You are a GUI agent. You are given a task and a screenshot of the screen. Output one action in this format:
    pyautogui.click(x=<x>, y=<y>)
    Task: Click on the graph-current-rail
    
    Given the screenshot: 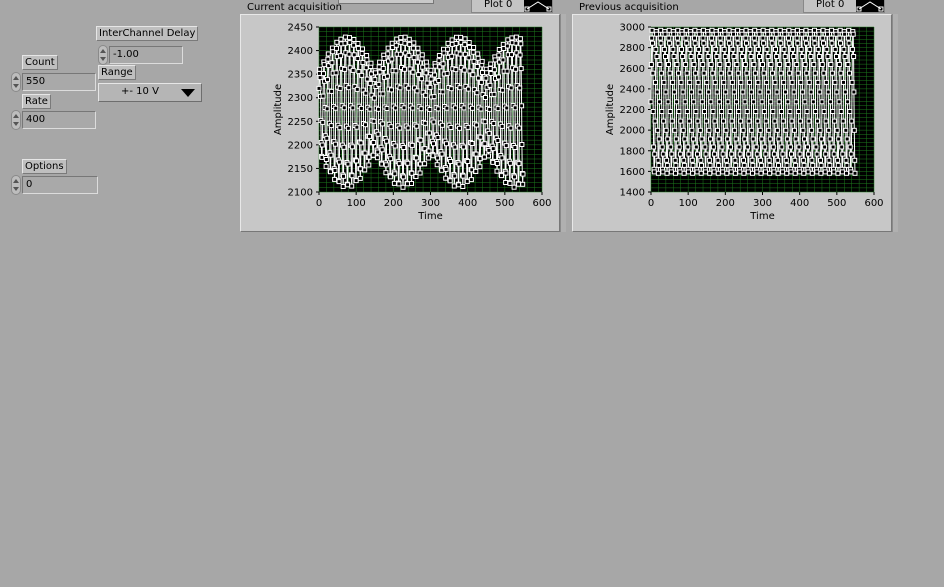 What is the action you would take?
    pyautogui.click(x=563, y=123)
    